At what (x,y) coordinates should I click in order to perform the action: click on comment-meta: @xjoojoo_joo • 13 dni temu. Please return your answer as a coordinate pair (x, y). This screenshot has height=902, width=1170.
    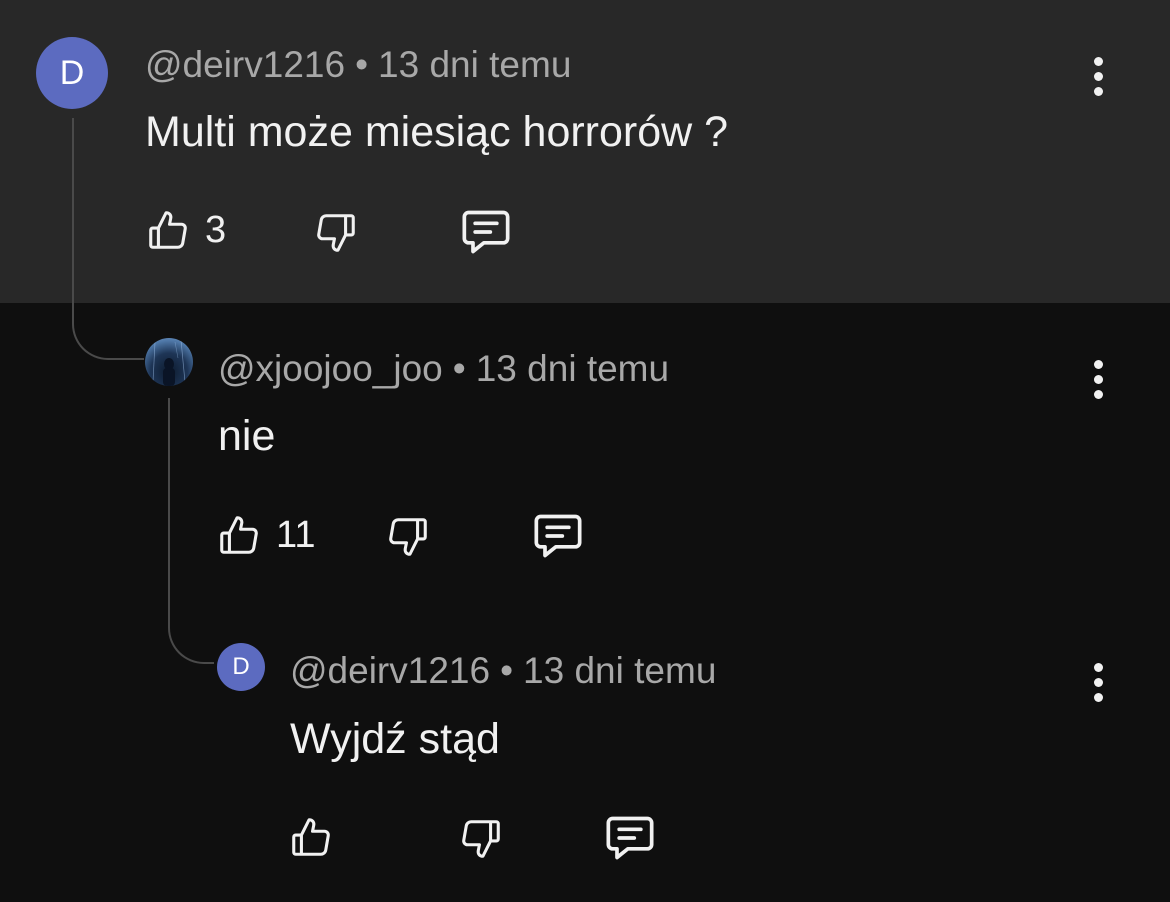
    Looking at the image, I should click on (443, 369).